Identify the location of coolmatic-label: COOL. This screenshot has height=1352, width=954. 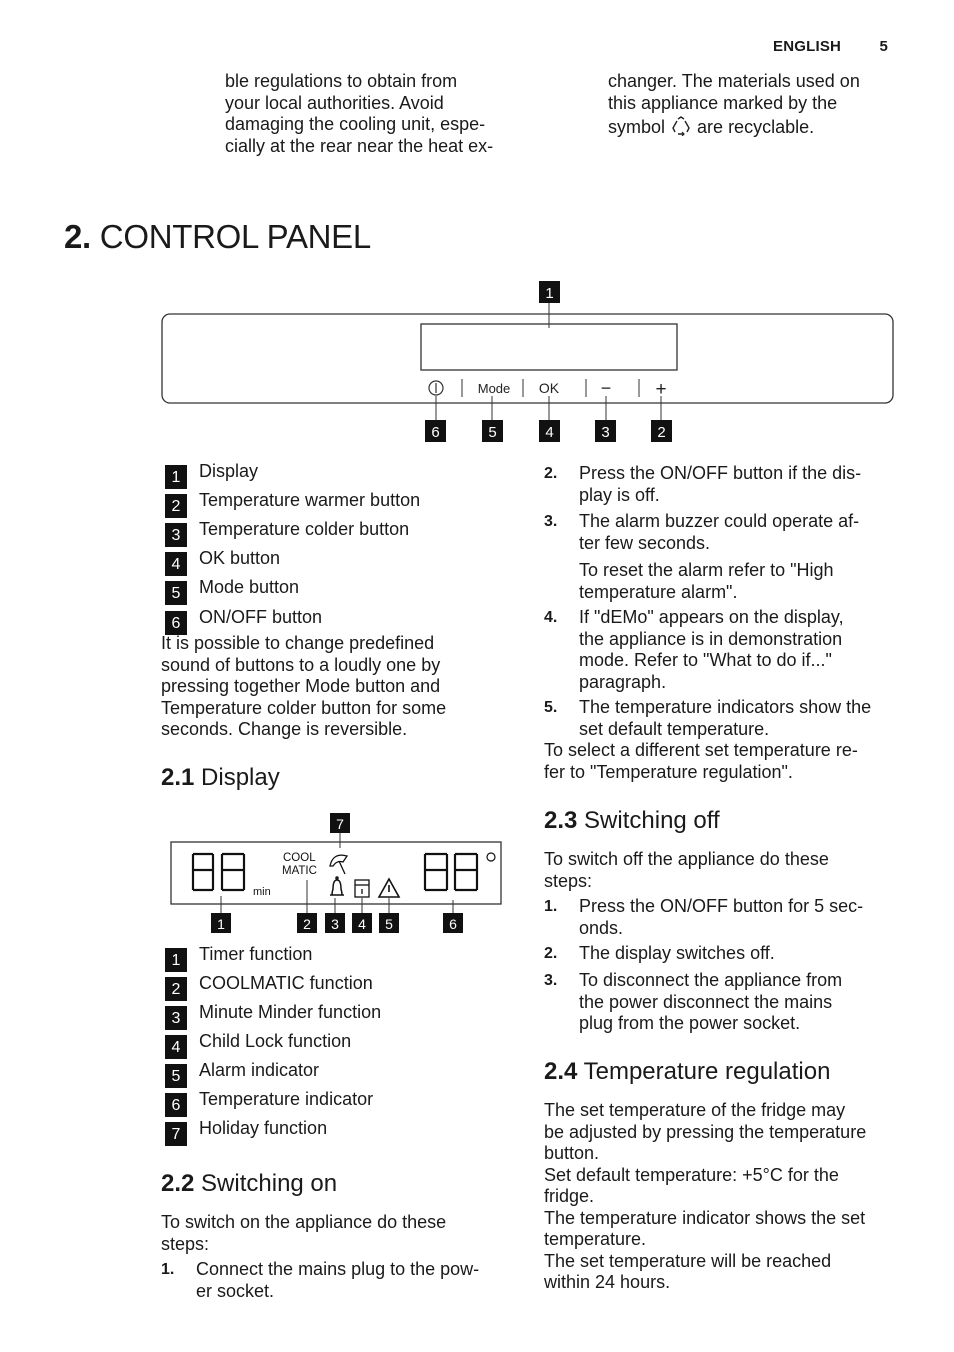
(299, 858).